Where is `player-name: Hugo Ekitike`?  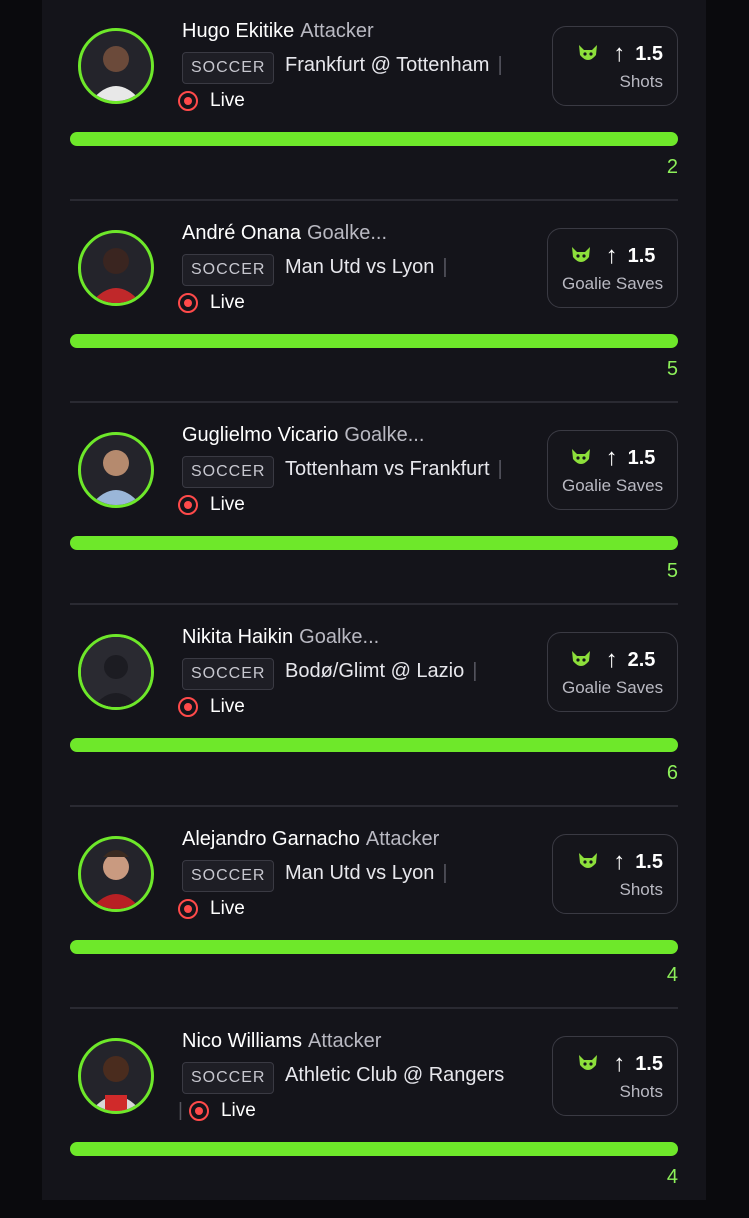
player-name: Hugo Ekitike is located at coordinates (238, 31).